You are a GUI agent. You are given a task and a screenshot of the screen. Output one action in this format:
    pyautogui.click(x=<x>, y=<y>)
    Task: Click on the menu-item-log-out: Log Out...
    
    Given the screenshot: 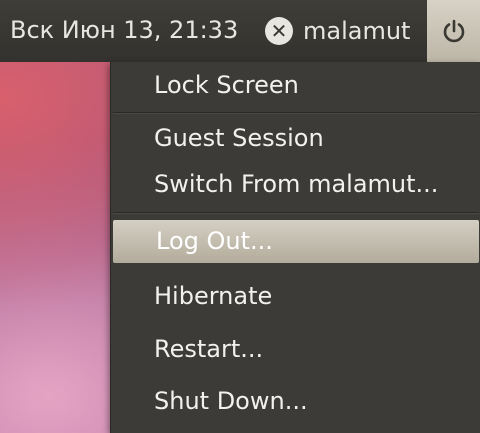 What is the action you would take?
    pyautogui.click(x=296, y=241)
    